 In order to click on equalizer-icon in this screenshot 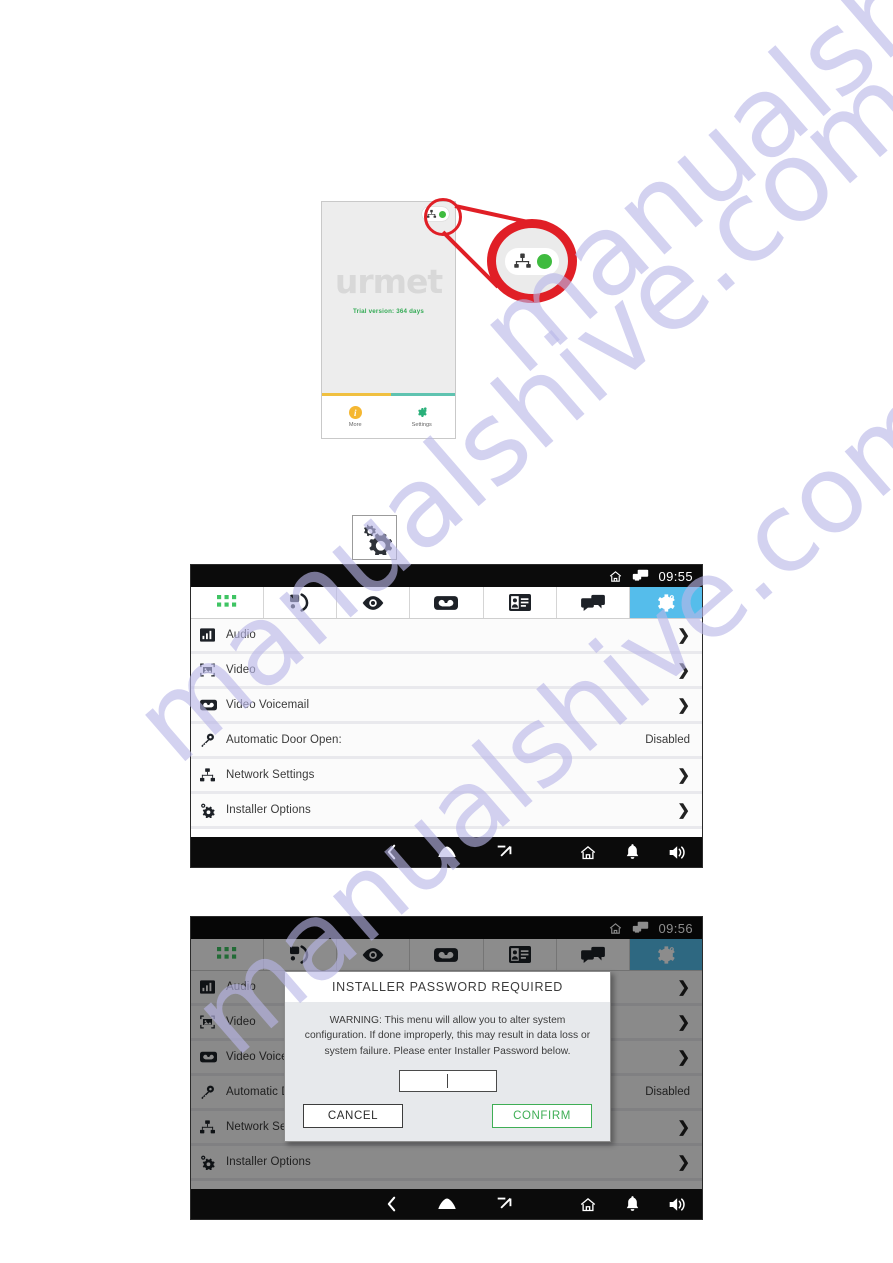, I will do `click(211, 635)`.